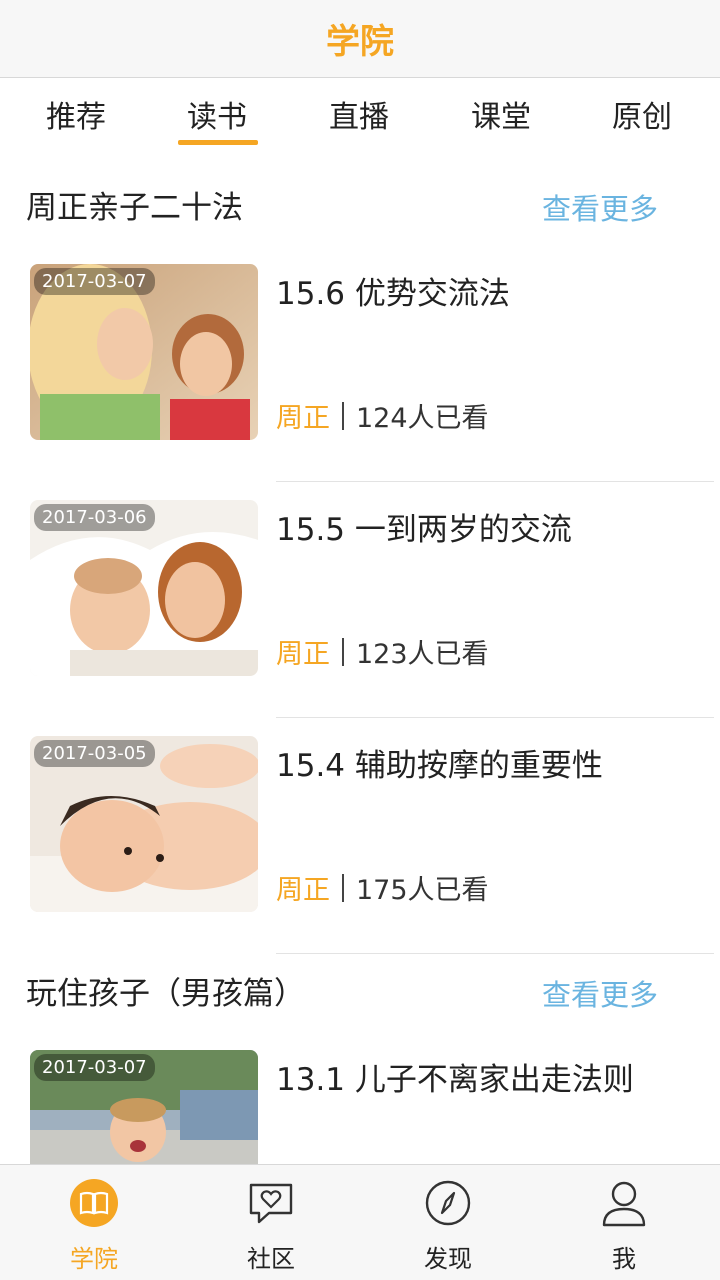  What do you see at coordinates (218, 142) in the screenshot?
I see `active-tab-indicator` at bounding box center [218, 142].